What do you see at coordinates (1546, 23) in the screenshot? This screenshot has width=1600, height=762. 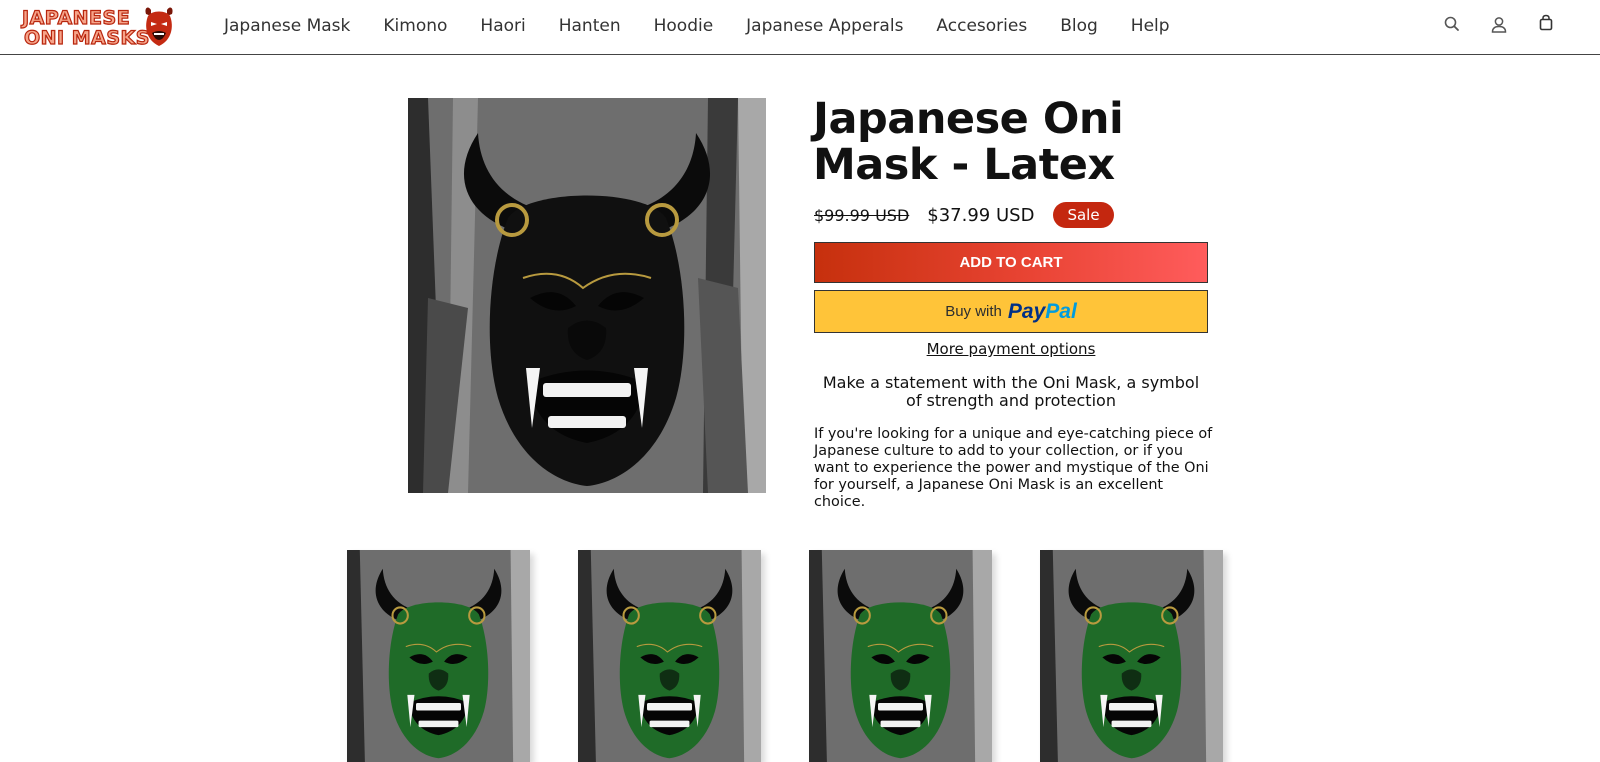 I see `cart-icon` at bounding box center [1546, 23].